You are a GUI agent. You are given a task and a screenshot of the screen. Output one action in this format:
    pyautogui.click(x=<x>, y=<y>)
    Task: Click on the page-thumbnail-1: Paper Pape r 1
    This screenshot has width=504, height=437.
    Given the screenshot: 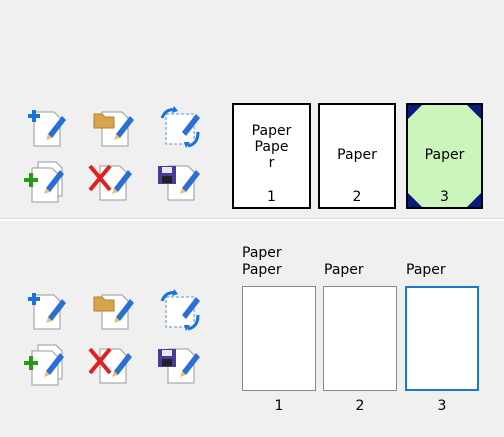 What is the action you would take?
    pyautogui.click(x=271, y=156)
    